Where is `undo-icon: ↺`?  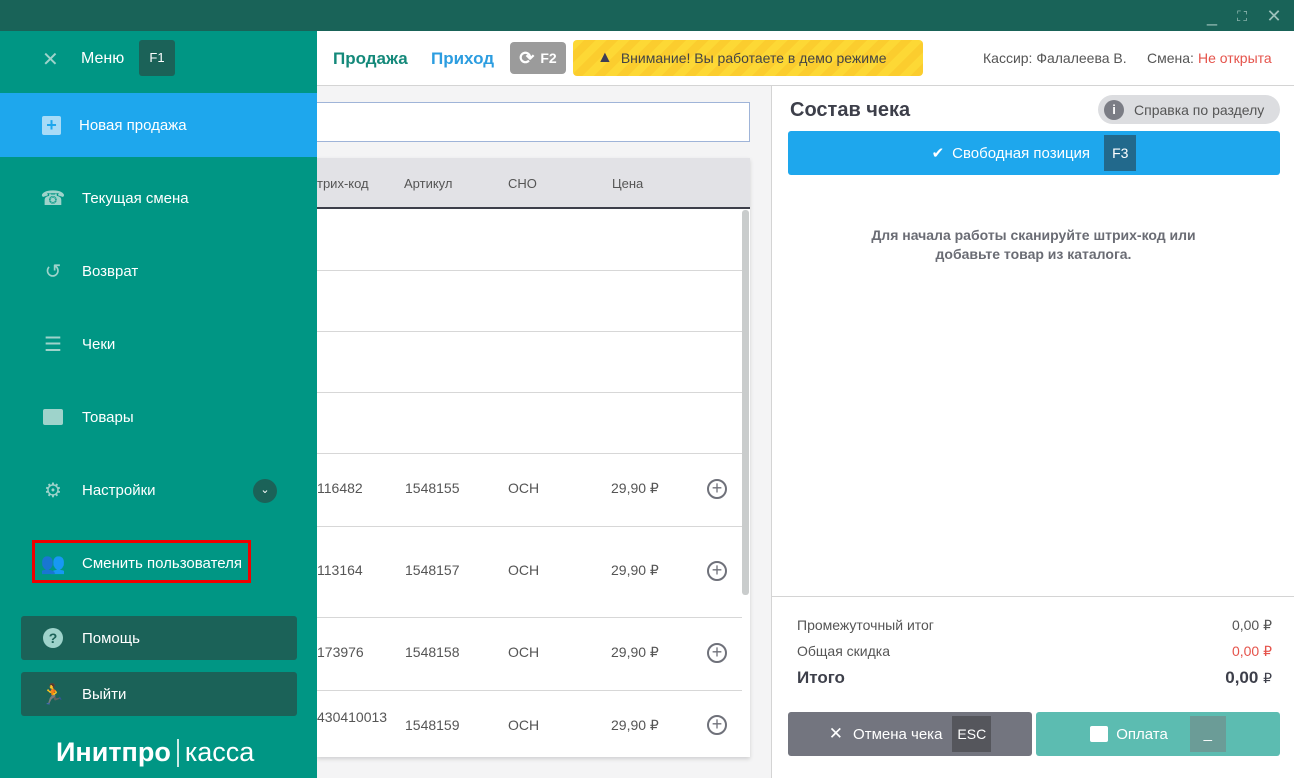
undo-icon: ↺ is located at coordinates (53, 271).